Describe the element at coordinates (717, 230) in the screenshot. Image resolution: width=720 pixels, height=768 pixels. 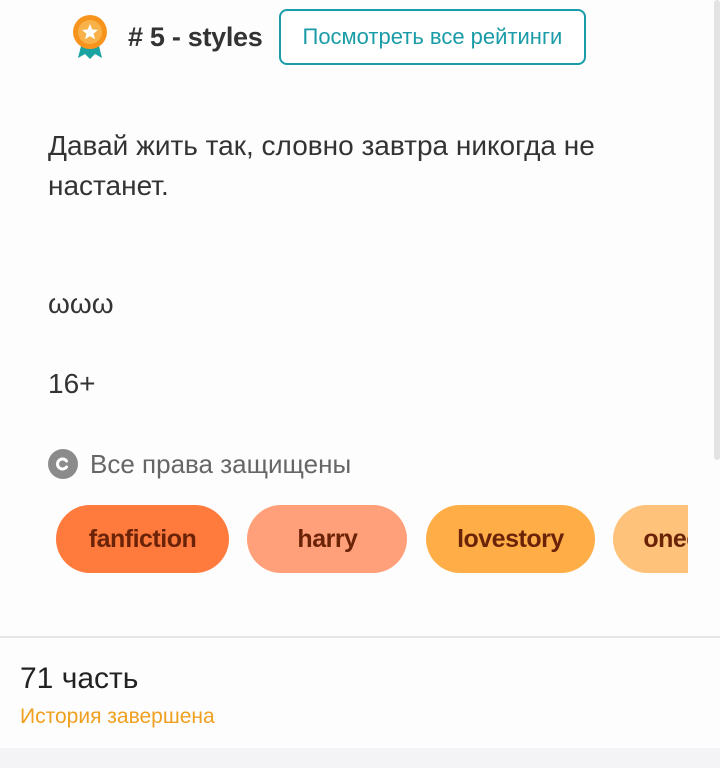
I see `scrollbar` at that location.